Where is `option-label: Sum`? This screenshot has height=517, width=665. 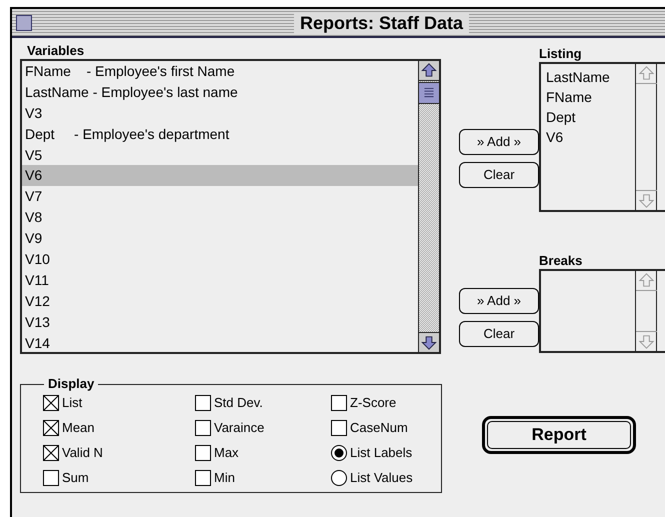 option-label: Sum is located at coordinates (75, 478).